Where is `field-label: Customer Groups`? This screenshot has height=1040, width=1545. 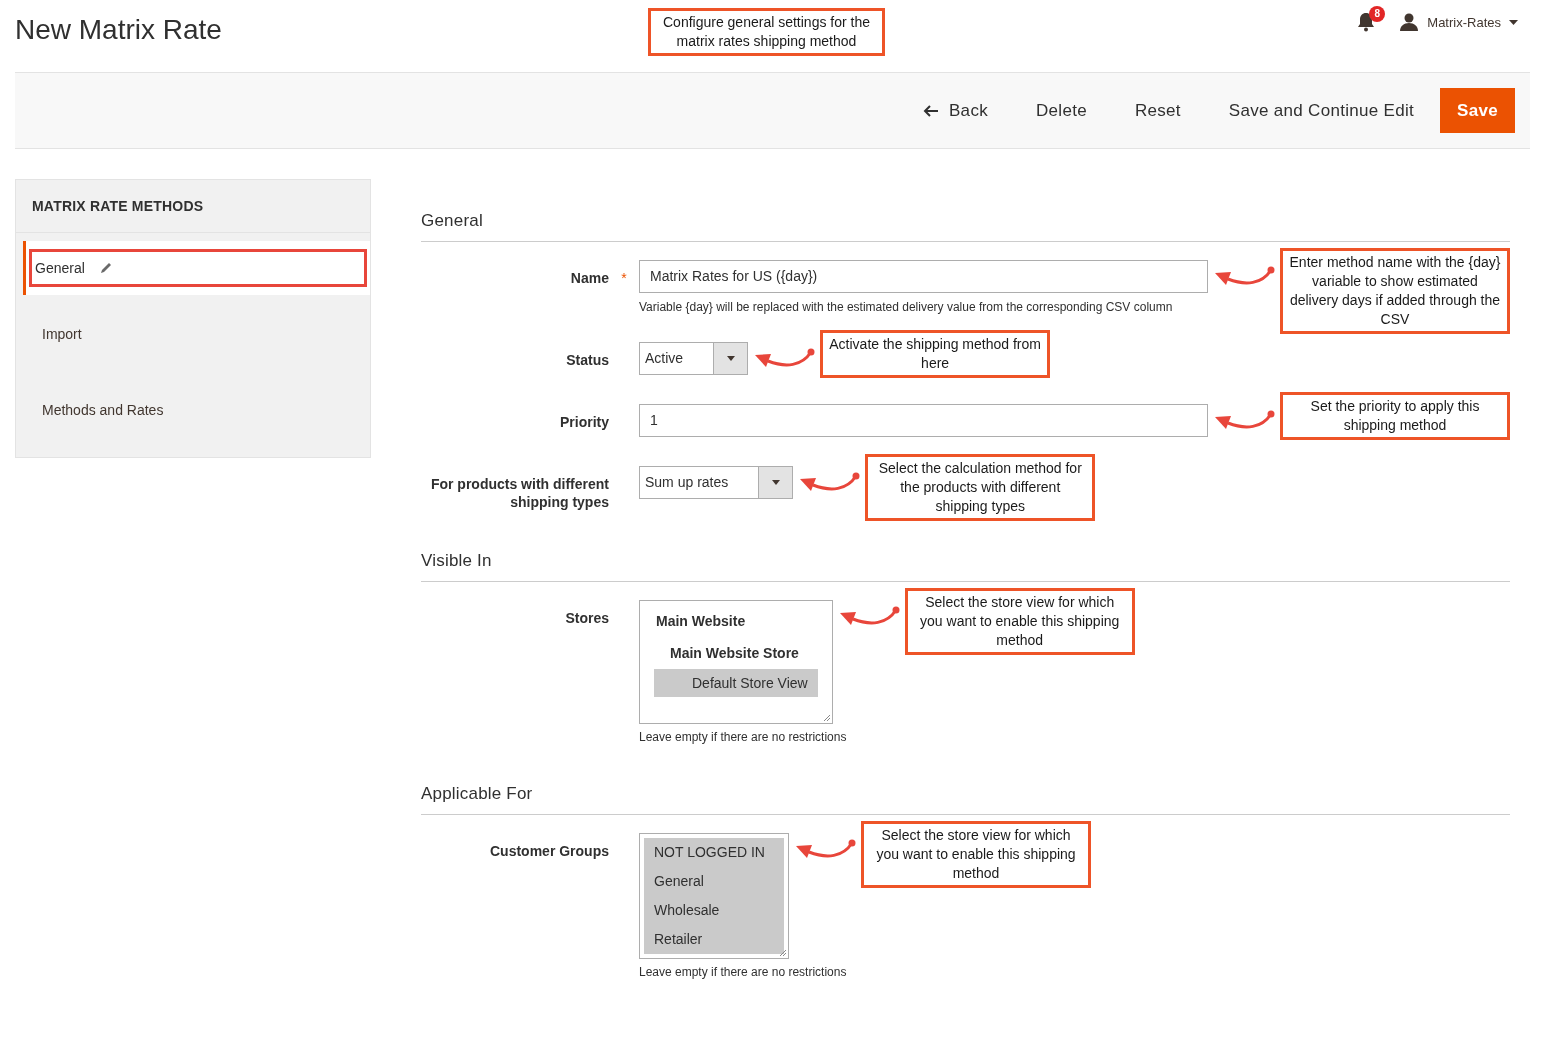
field-label: Customer Groups is located at coordinates (549, 851).